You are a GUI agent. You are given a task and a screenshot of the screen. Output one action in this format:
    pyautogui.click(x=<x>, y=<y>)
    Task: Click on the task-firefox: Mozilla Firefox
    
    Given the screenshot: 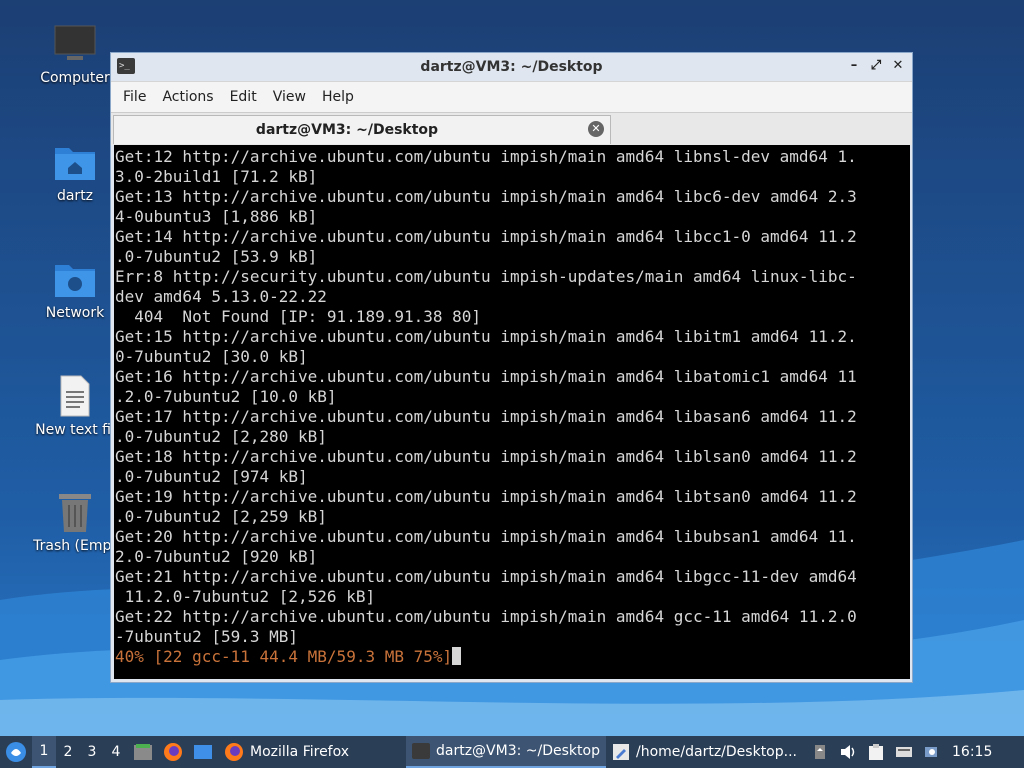 What is the action you would take?
    pyautogui.click(x=312, y=752)
    